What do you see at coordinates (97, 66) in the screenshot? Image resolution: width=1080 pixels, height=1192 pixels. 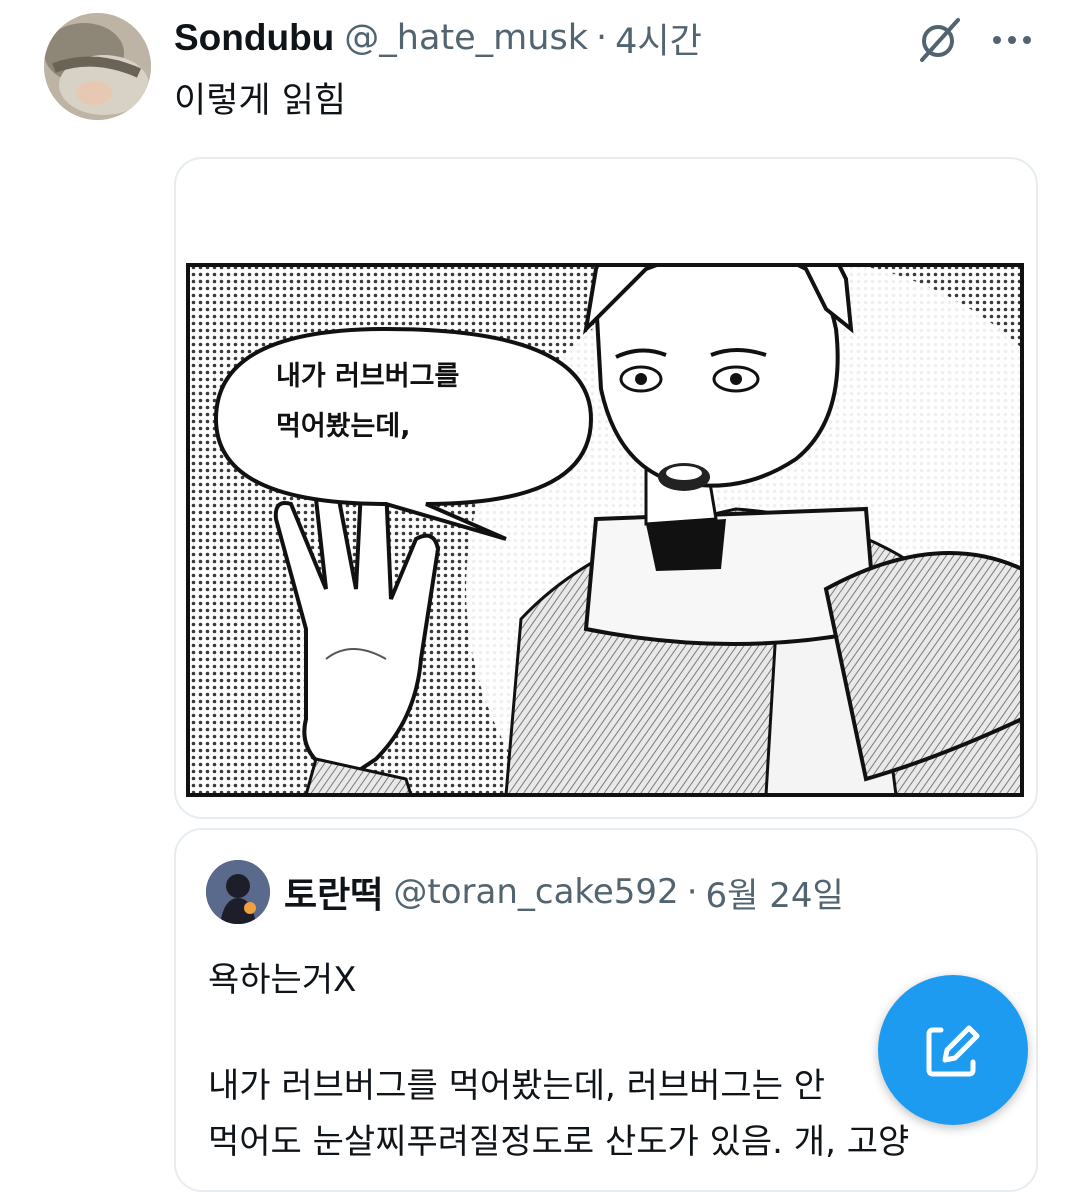 I see `avatar` at bounding box center [97, 66].